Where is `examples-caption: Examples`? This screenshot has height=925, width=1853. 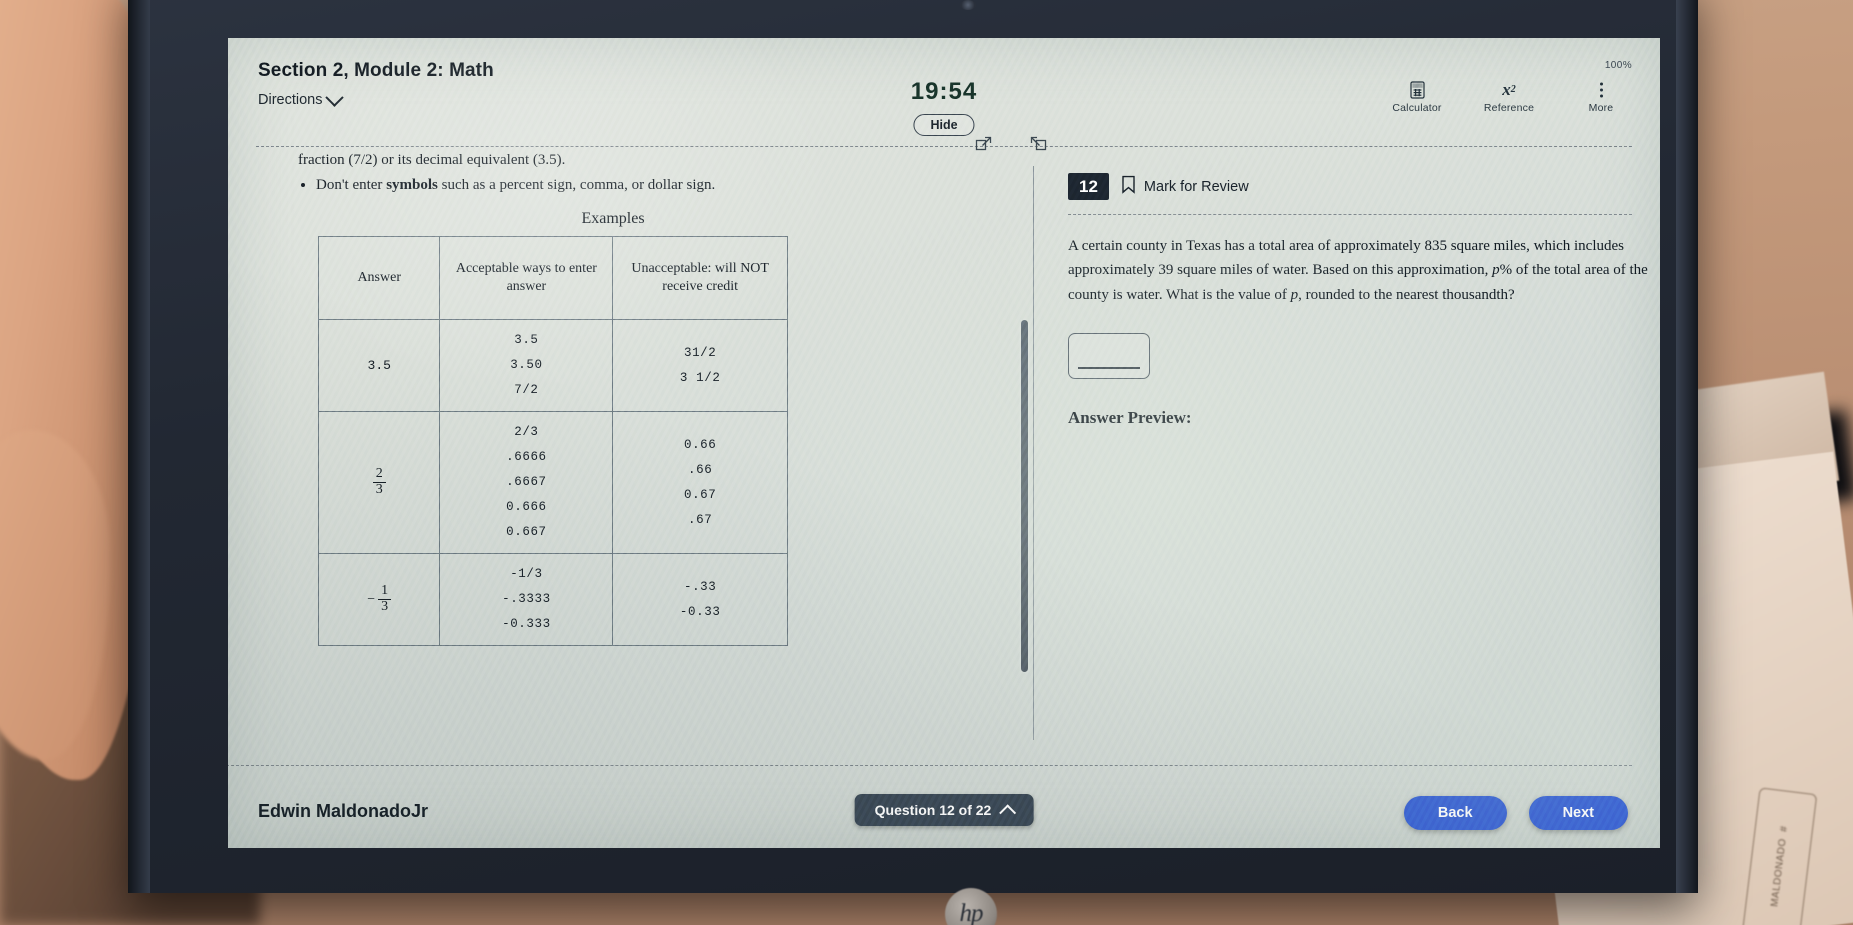
examples-caption: Examples is located at coordinates (613, 218).